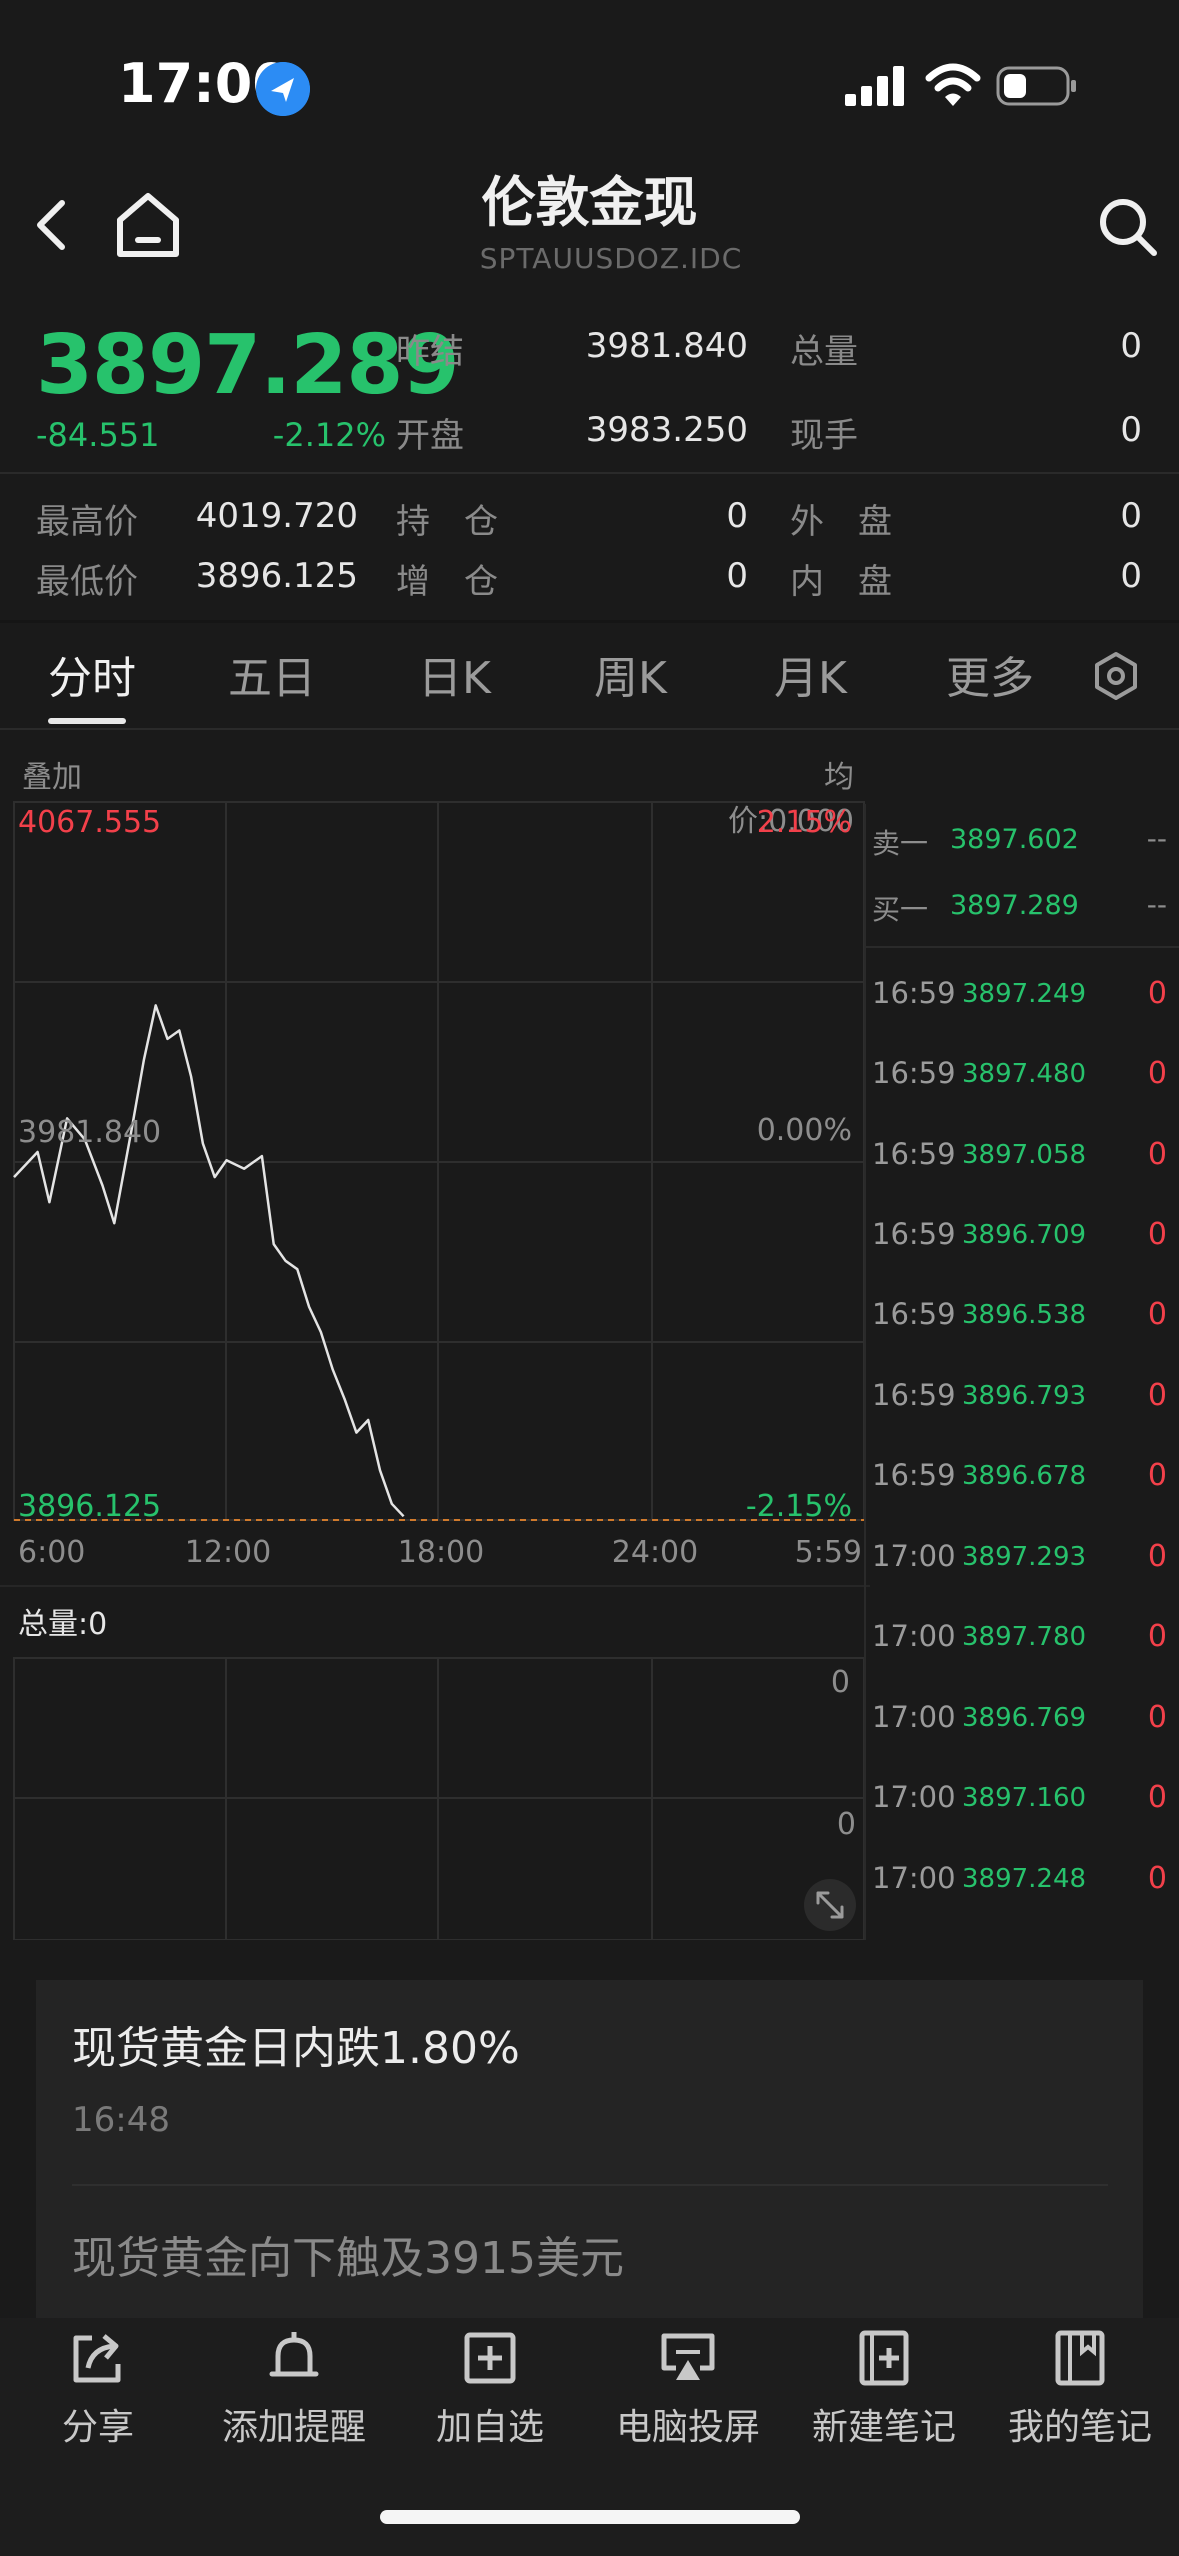 The width and height of the screenshot is (1179, 2556). What do you see at coordinates (824, 436) in the screenshot?
I see `current-hand-label: 现手` at bounding box center [824, 436].